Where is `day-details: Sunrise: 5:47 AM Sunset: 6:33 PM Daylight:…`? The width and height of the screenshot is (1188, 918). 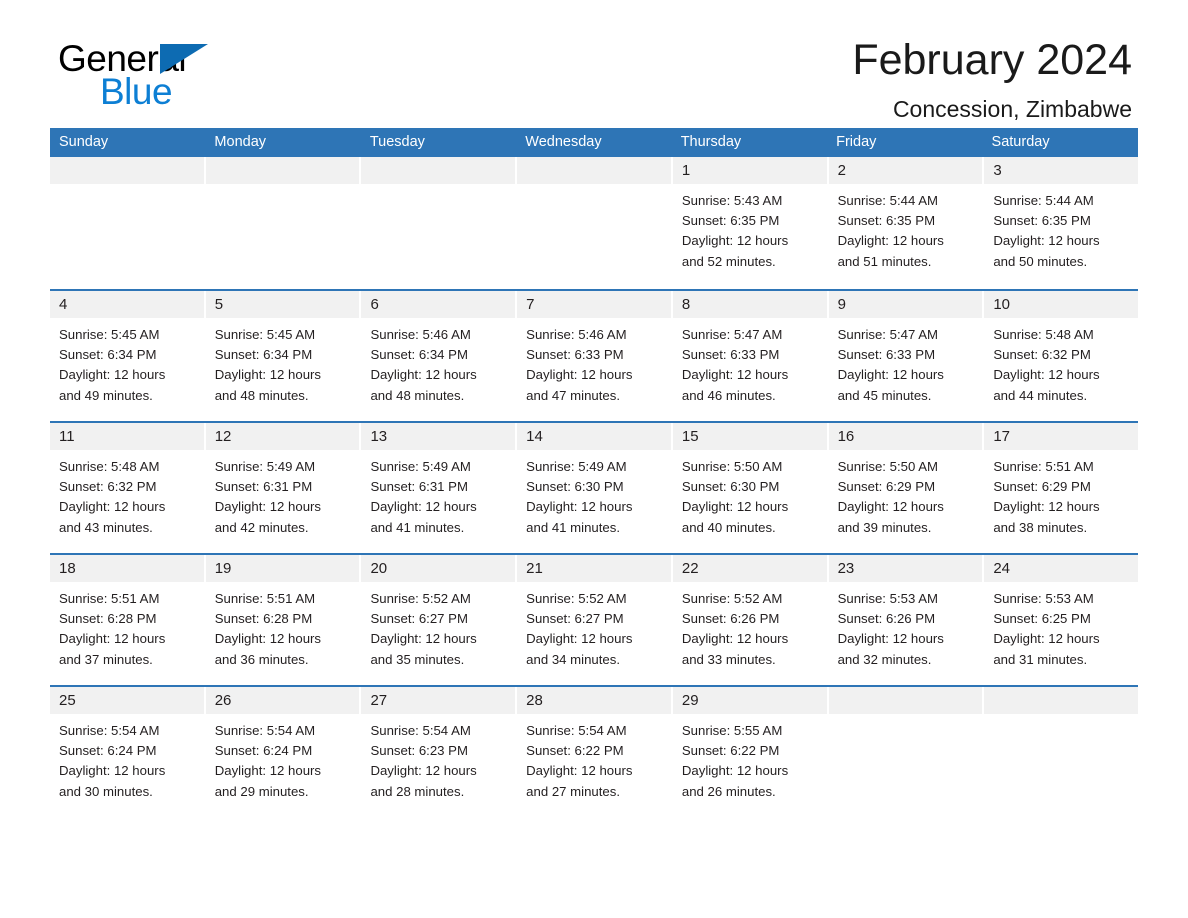 day-details: Sunrise: 5:47 AM Sunset: 6:33 PM Daylight:… is located at coordinates (906, 362).